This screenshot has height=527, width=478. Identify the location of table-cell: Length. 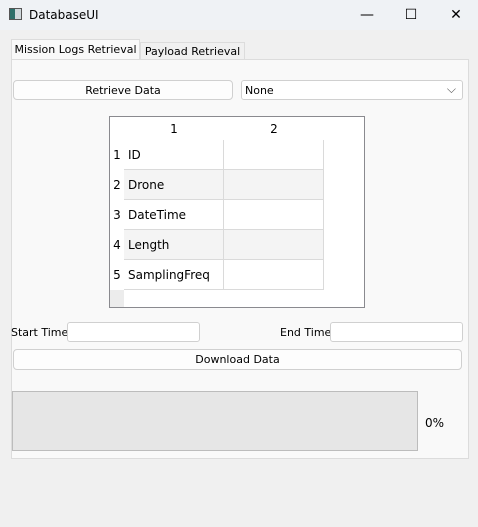
(174, 245).